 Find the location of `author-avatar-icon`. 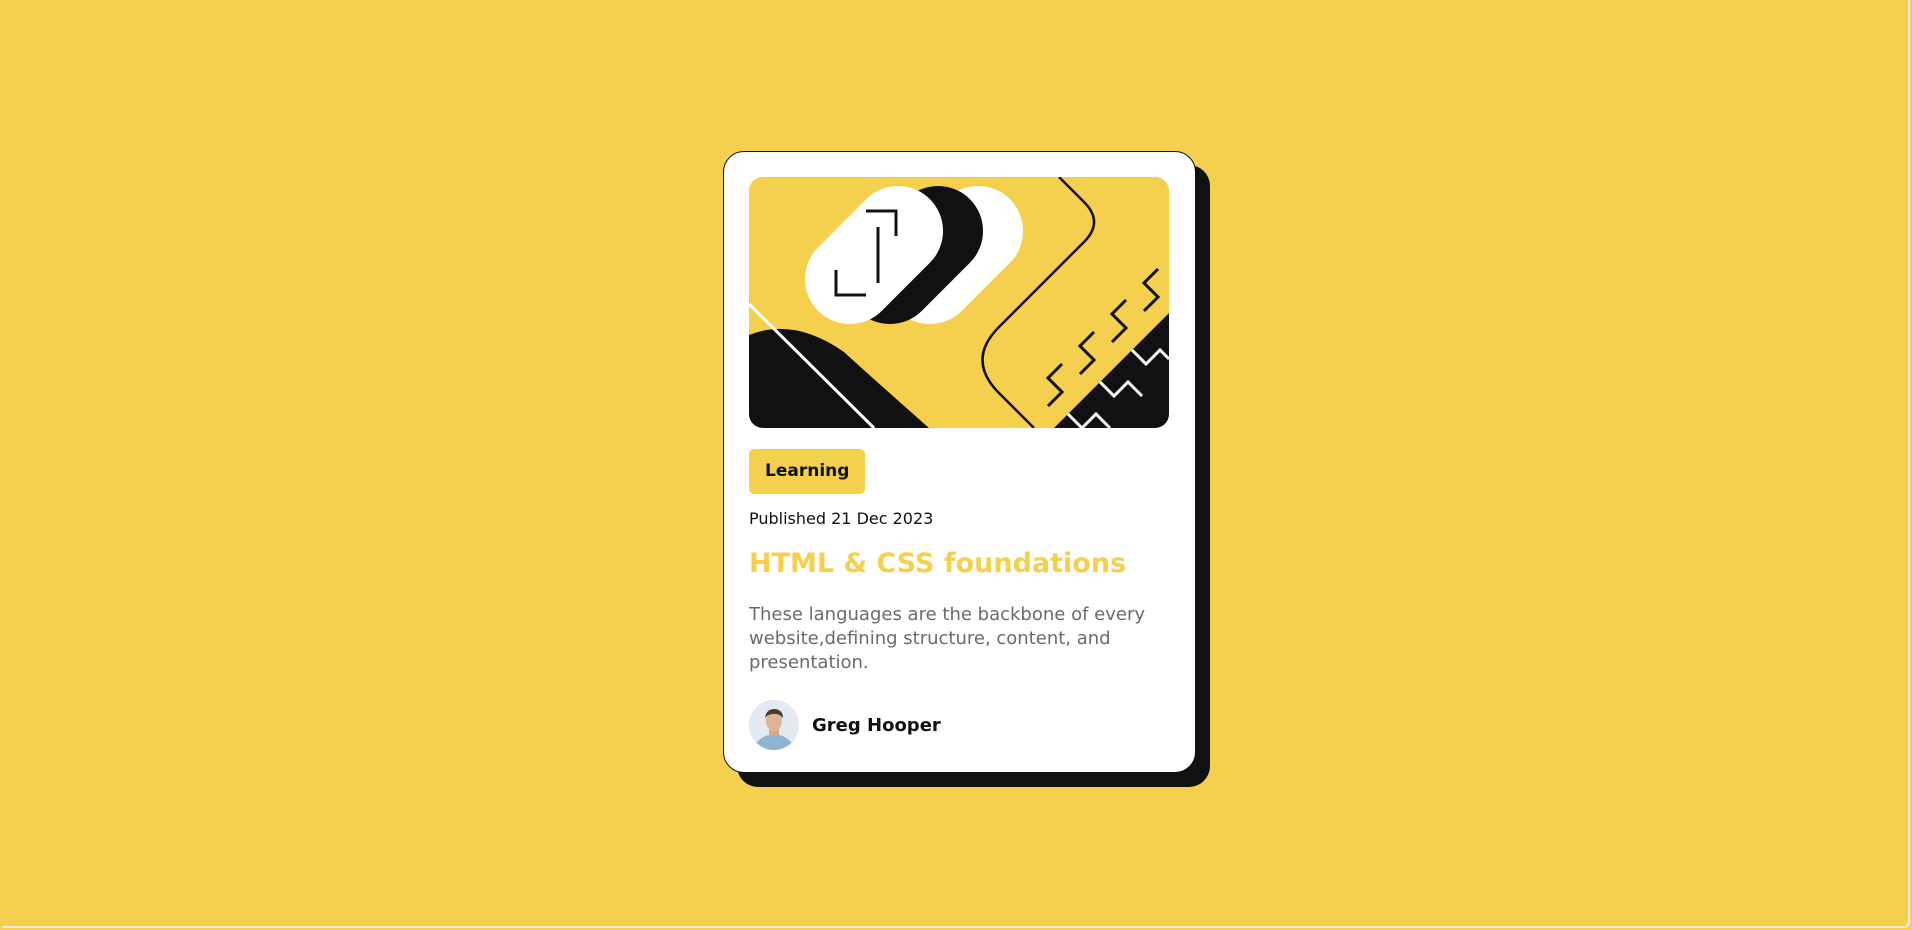

author-avatar-icon is located at coordinates (774, 725).